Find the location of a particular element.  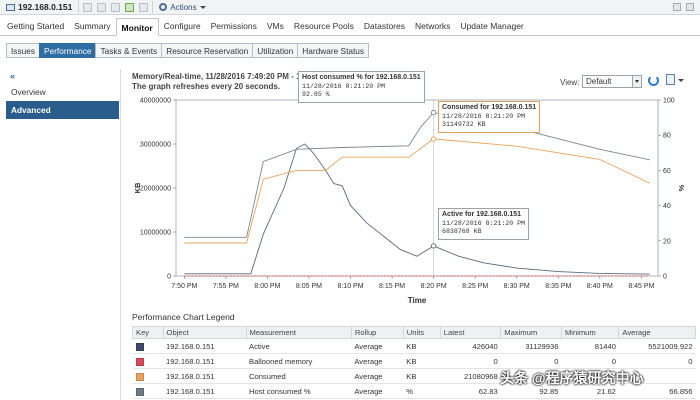

view-label: View: is located at coordinates (570, 82).